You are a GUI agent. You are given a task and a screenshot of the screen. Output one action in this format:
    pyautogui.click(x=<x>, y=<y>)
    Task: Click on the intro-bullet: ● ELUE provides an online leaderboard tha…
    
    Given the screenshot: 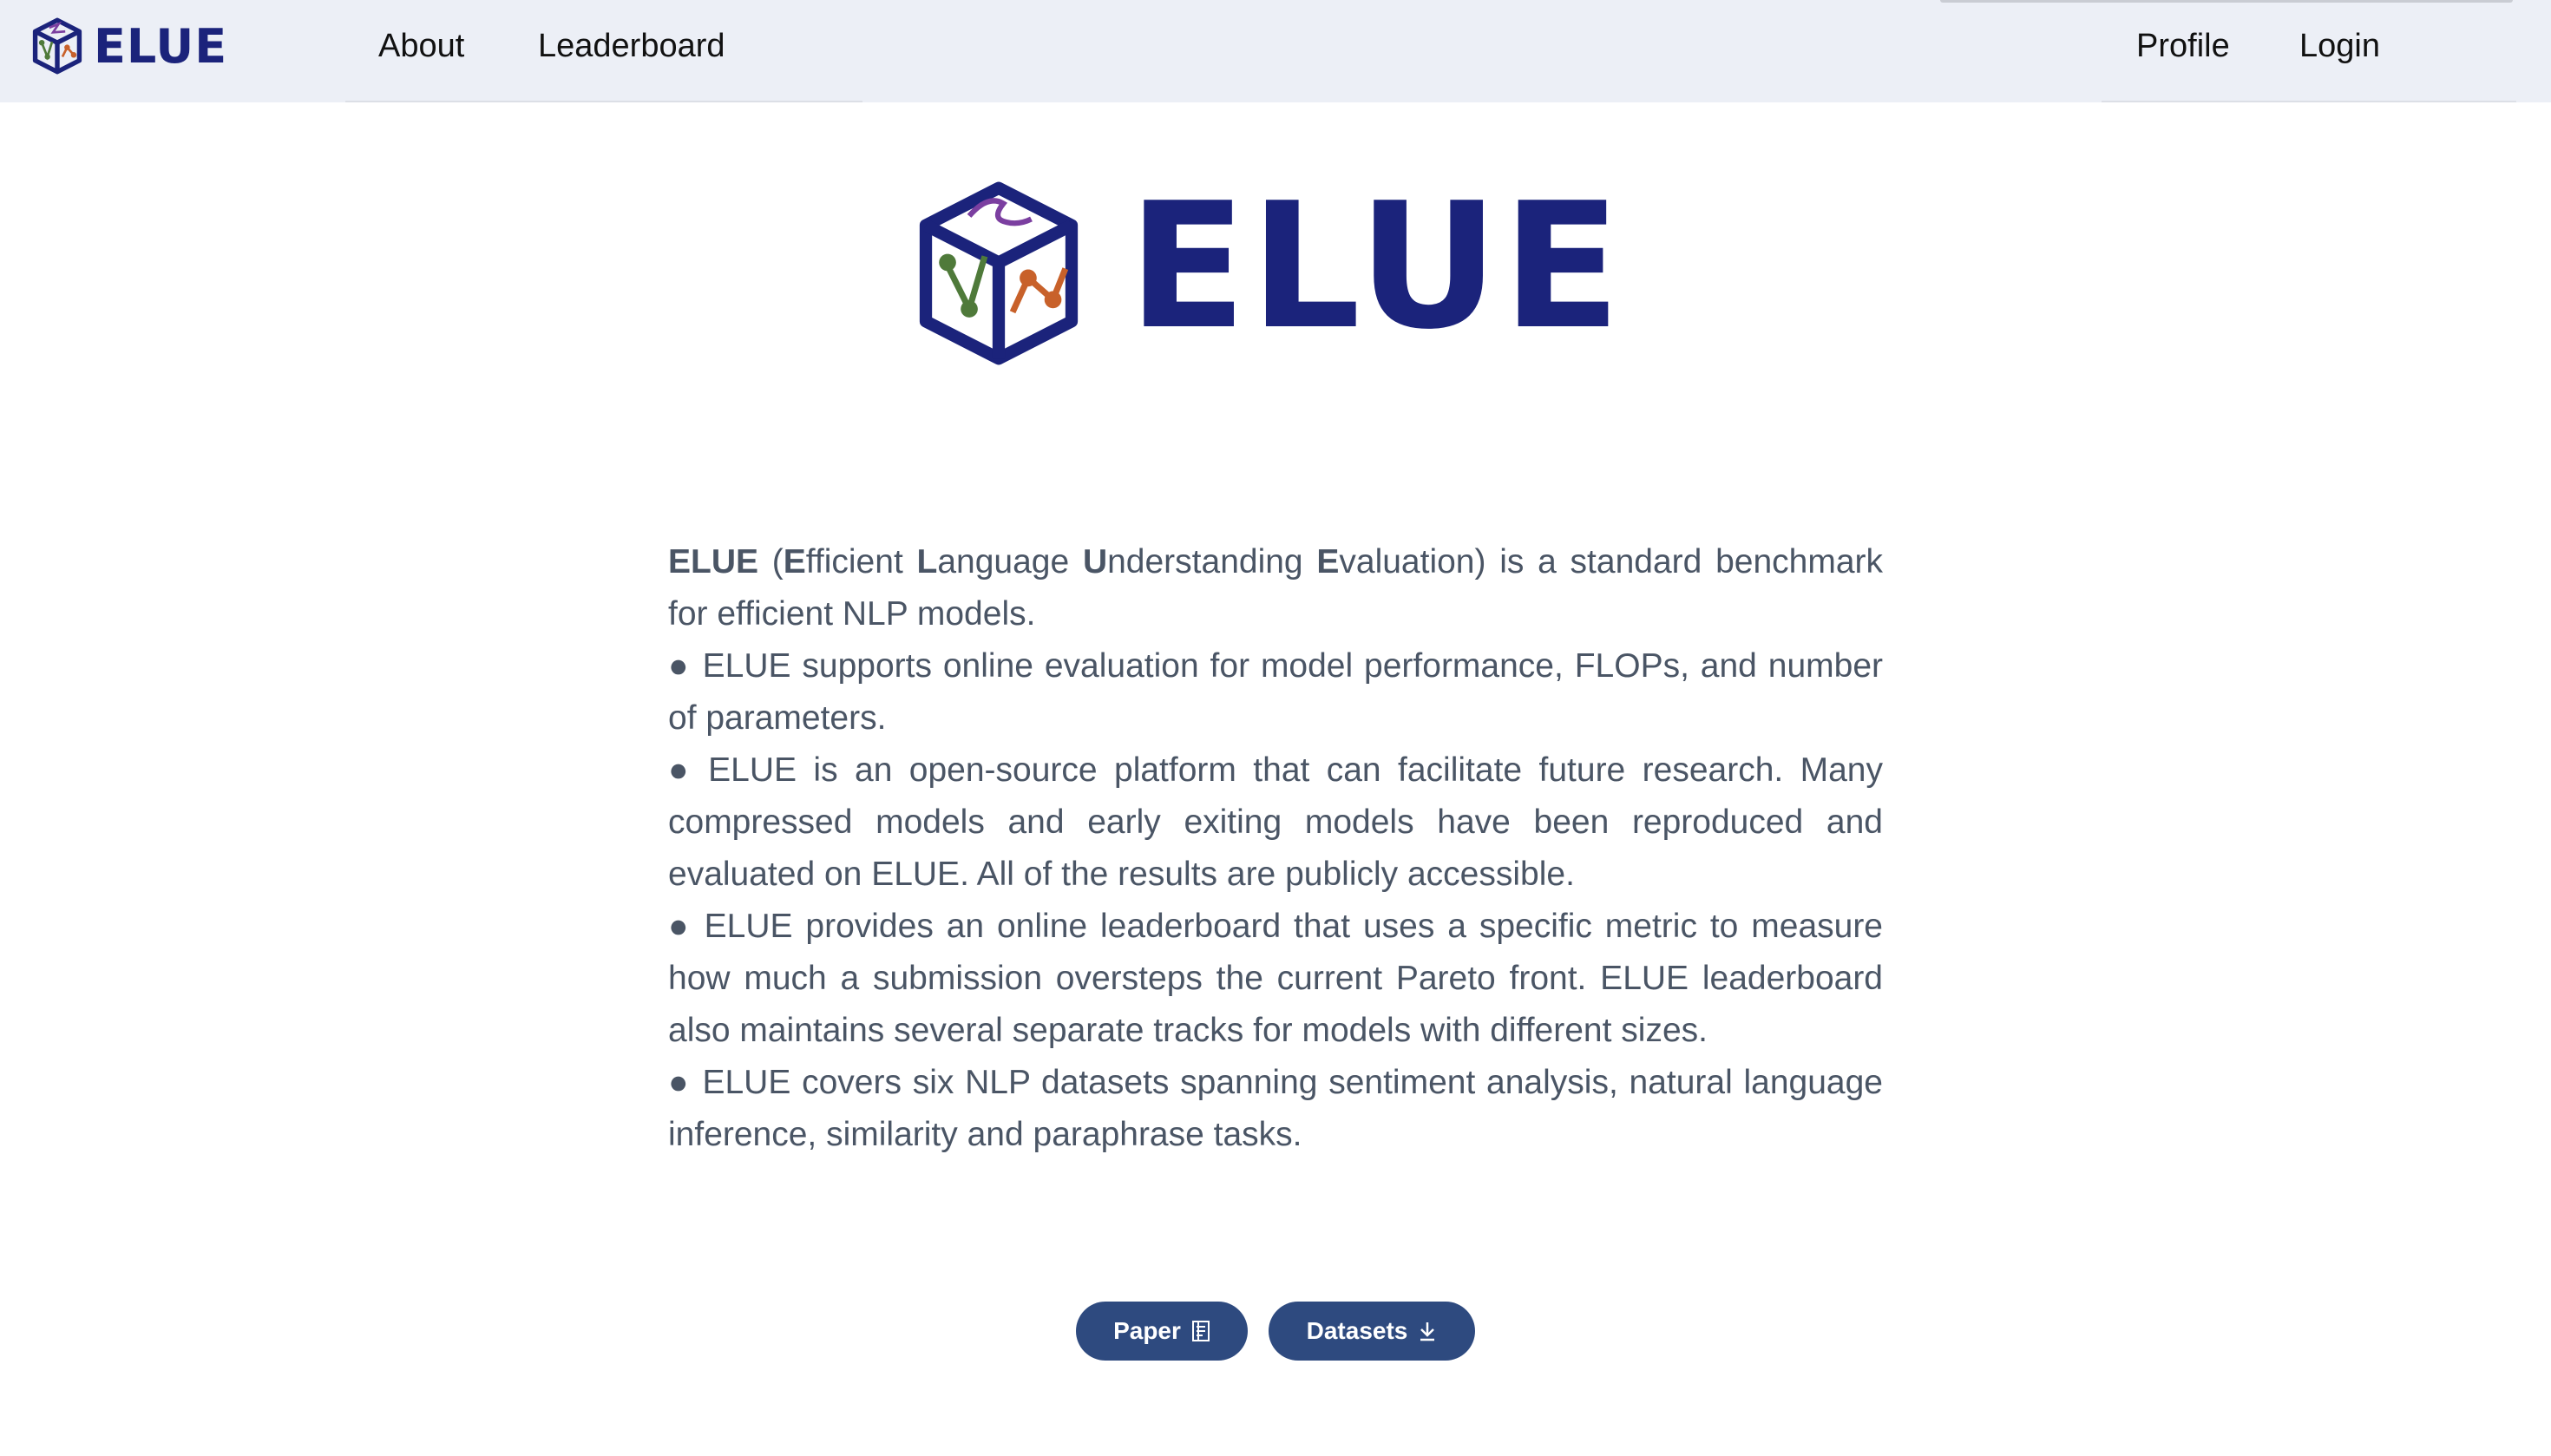 What is the action you would take?
    pyautogui.click(x=1275, y=979)
    